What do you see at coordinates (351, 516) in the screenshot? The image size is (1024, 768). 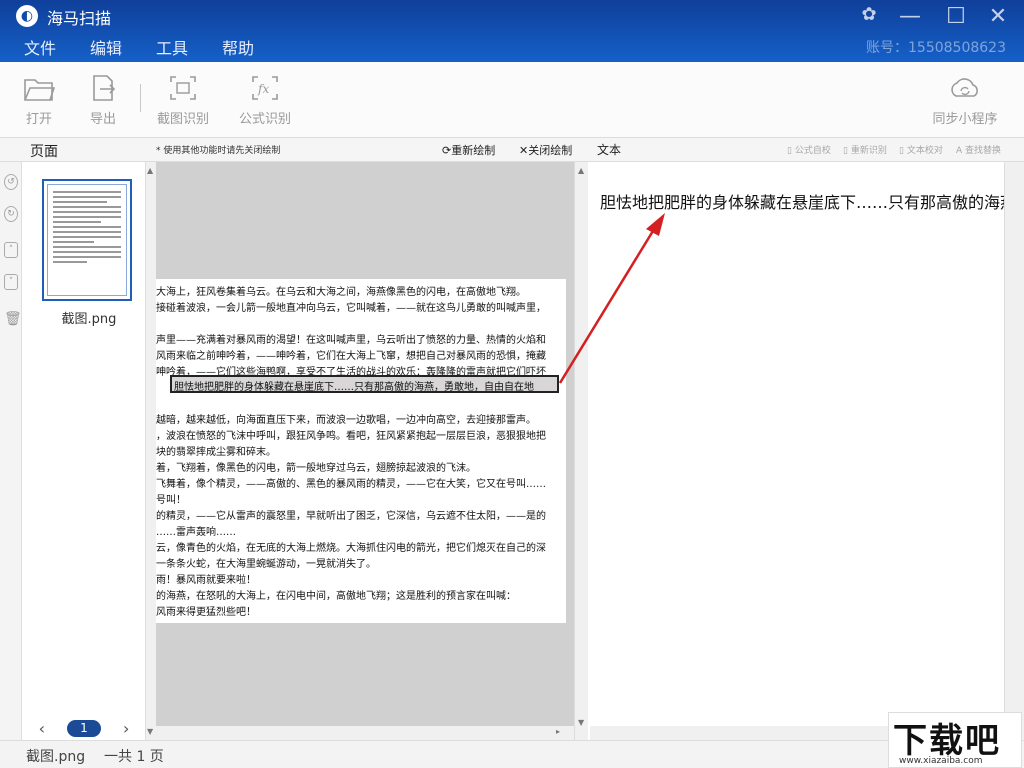 I see `document-line: 的精灵，——它从雷声的震怒里，早就听出了困乏，它深信，乌云遮不住太阳，——是的` at bounding box center [351, 516].